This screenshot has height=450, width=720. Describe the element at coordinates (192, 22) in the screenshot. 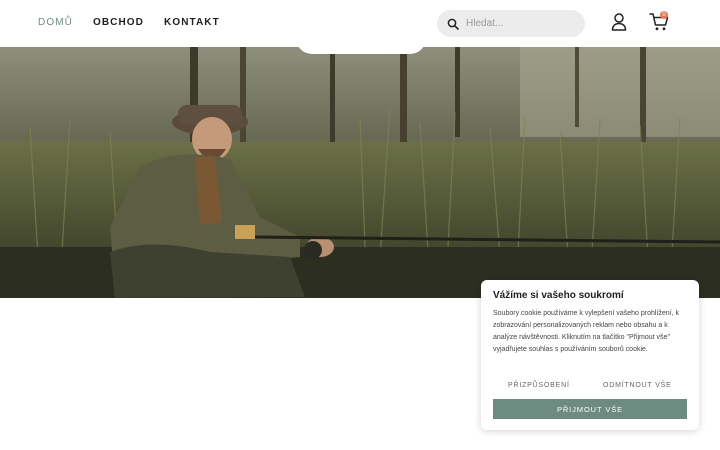

I see `nav-contact-link: KONTAKT` at that location.